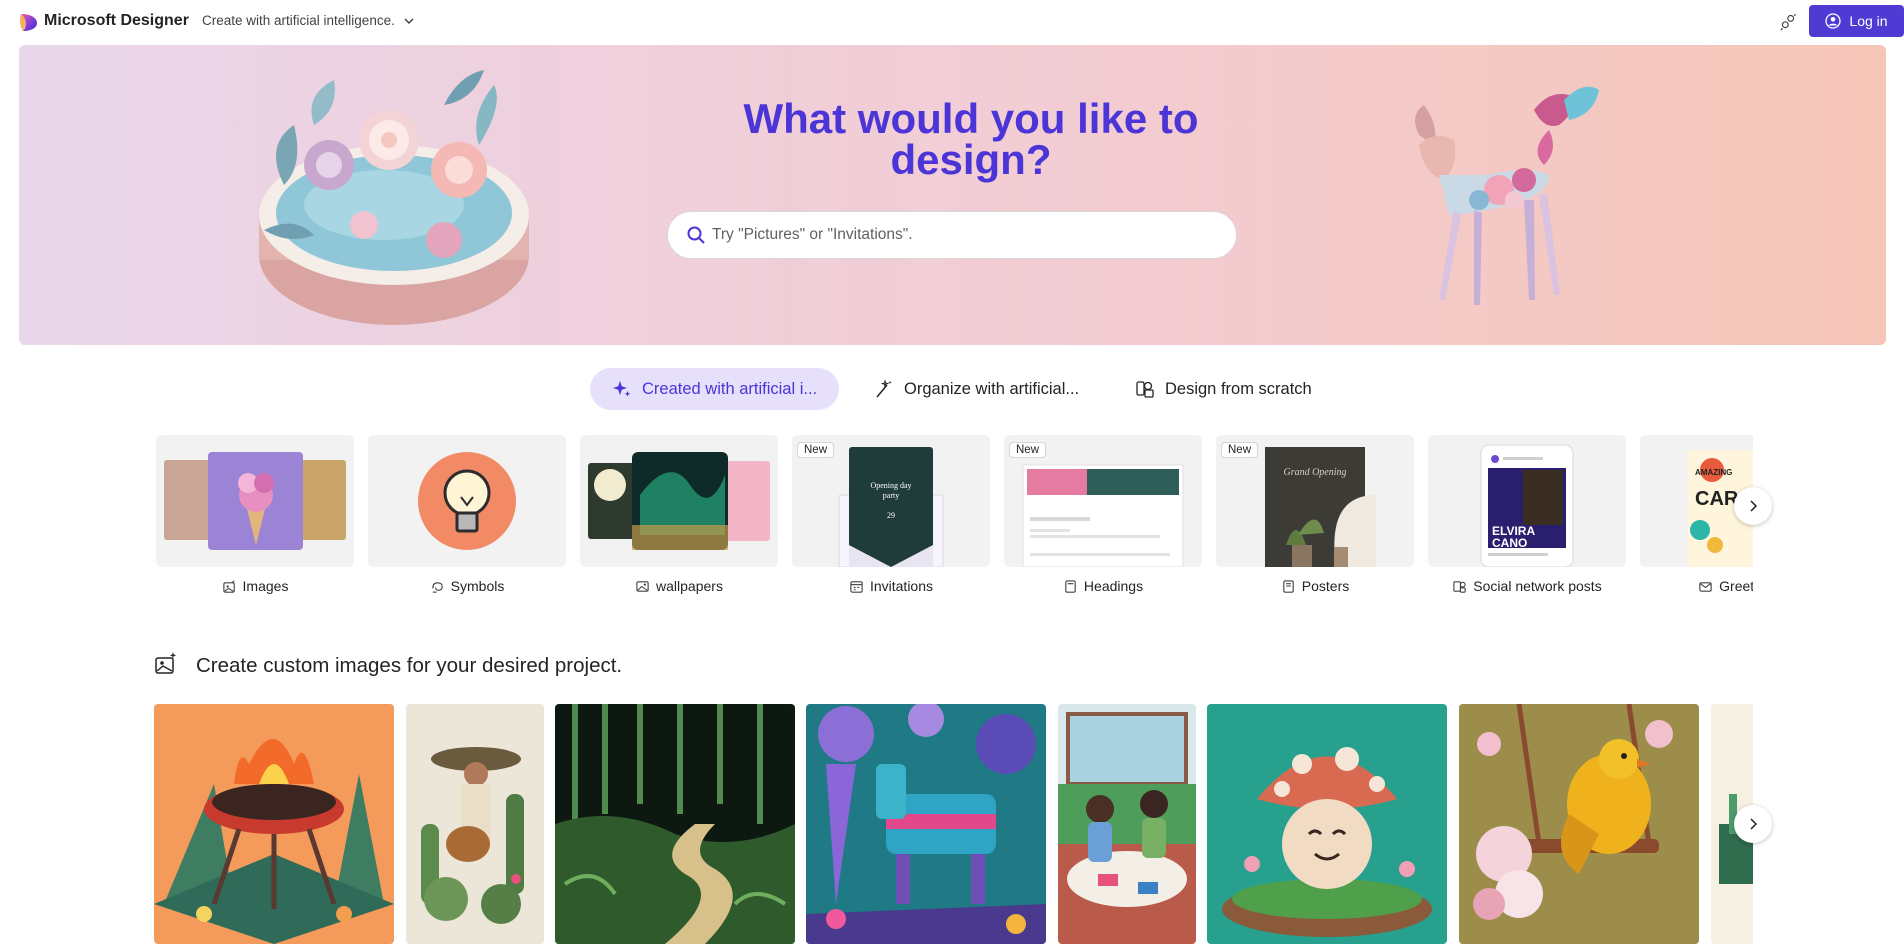  Describe the element at coordinates (1238, 388) in the screenshot. I see `tab-label: Design from scratch` at that location.